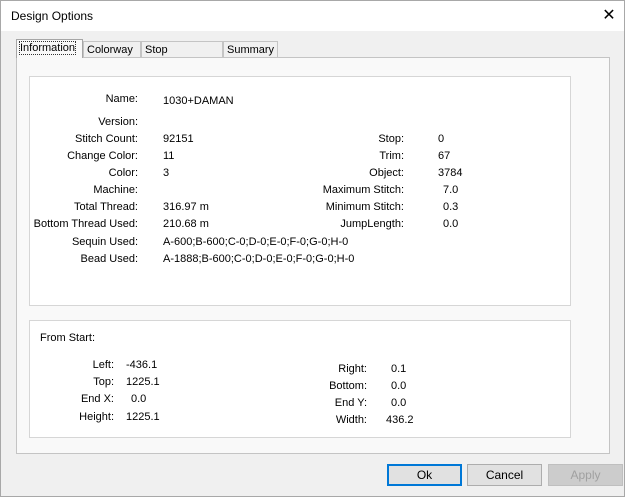 This screenshot has height=497, width=625. I want to click on tab-summary: Summary, so click(250, 49).